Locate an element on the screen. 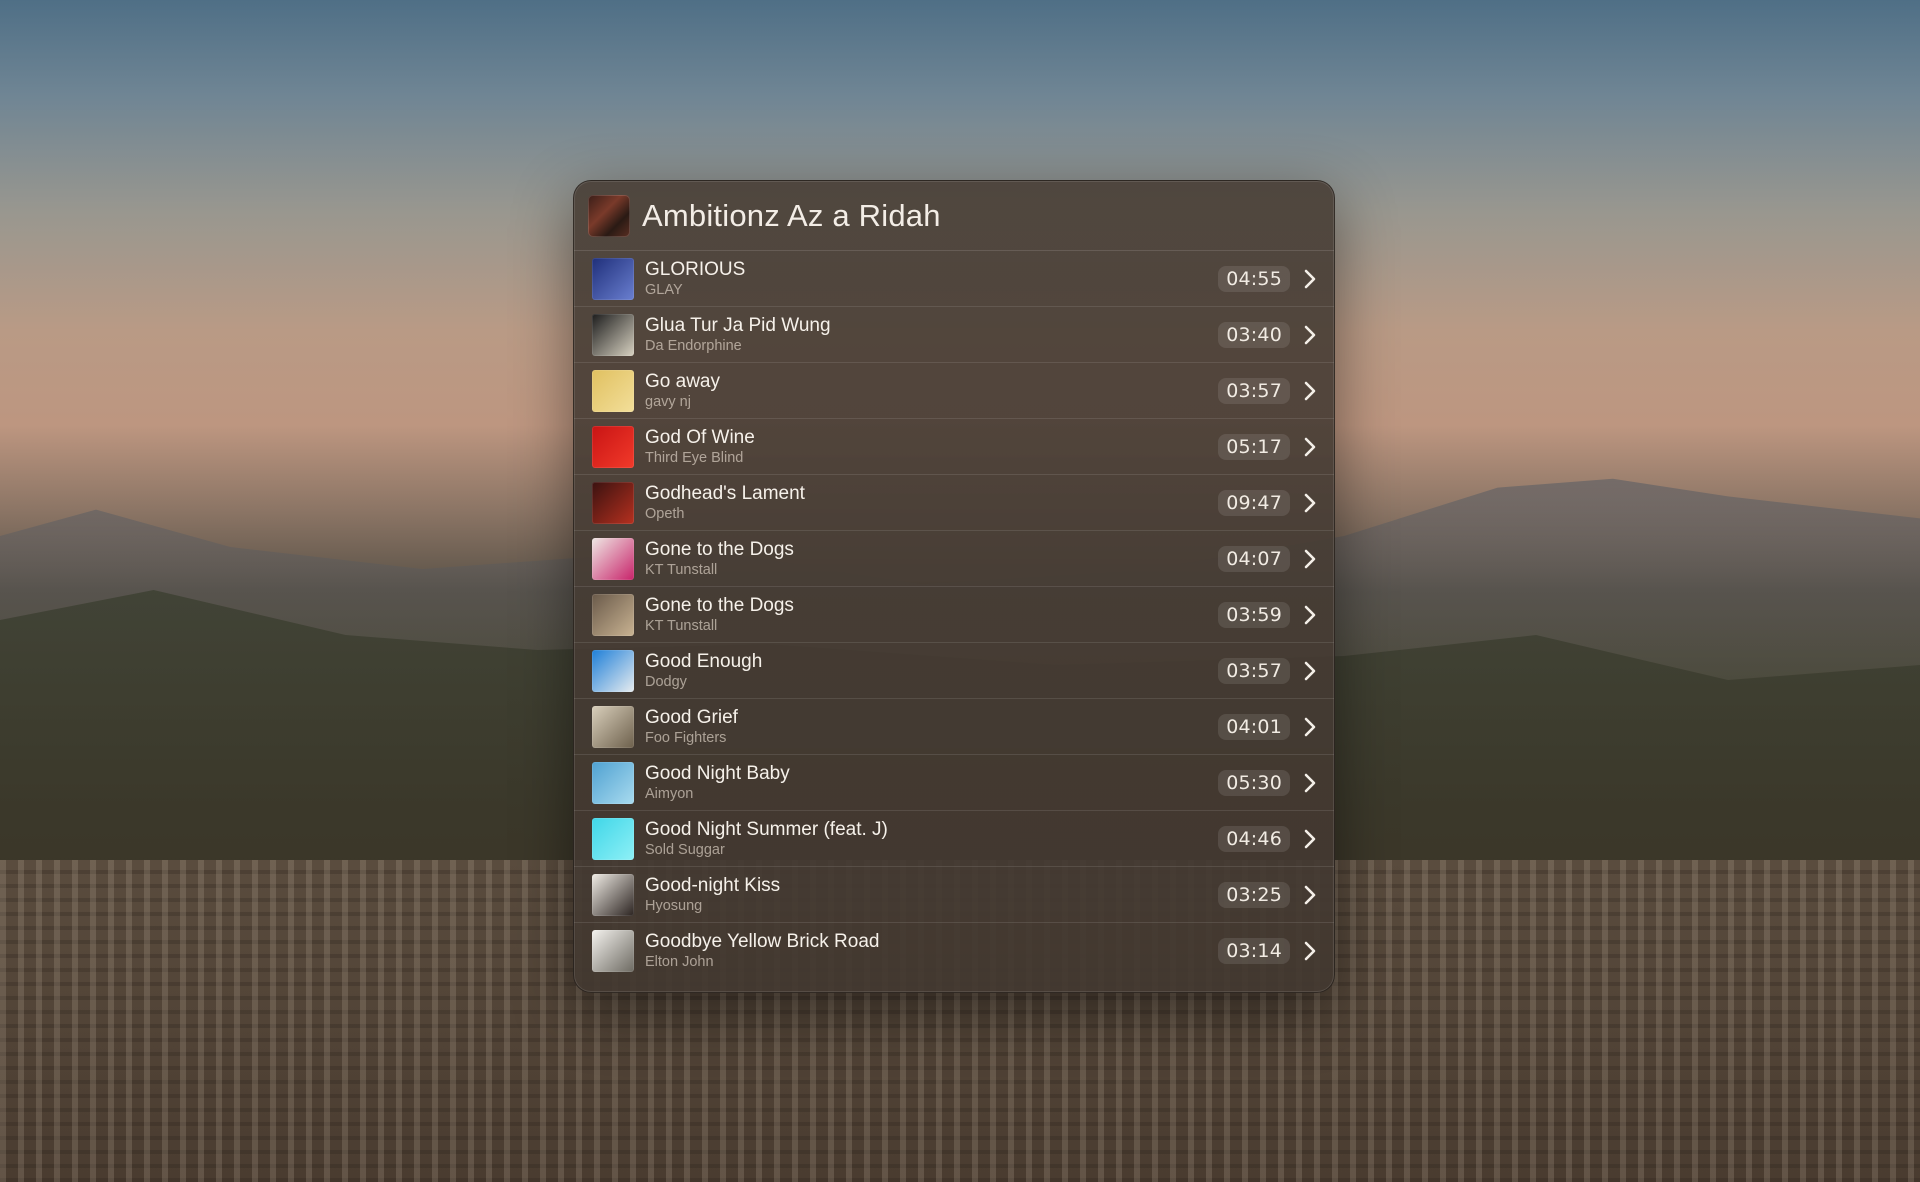 The image size is (1920, 1182). track-row: GLORIOUS GLAY 04:55 is located at coordinates (954, 279).